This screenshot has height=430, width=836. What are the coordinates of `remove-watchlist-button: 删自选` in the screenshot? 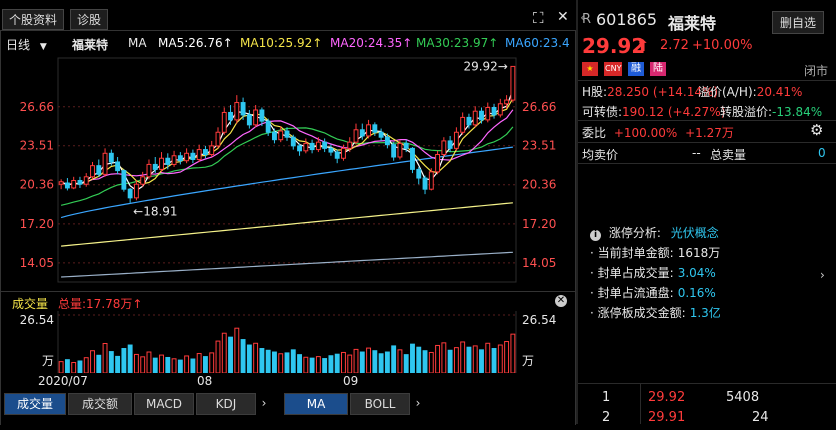 It's located at (798, 22).